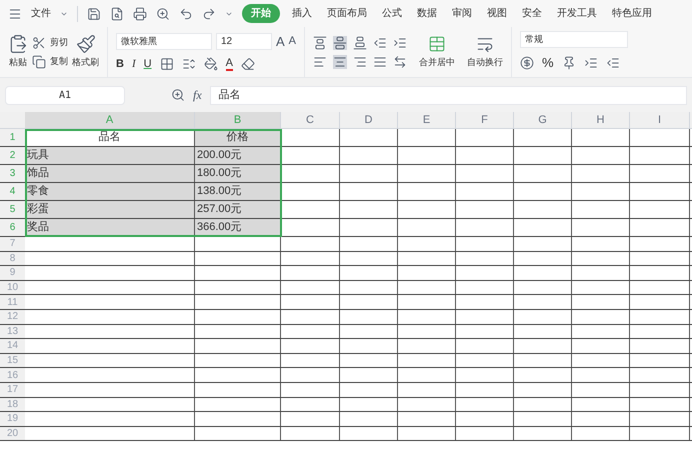 Image resolution: width=692 pixels, height=455 pixels. What do you see at coordinates (134, 64) in the screenshot?
I see `italic-button: I` at bounding box center [134, 64].